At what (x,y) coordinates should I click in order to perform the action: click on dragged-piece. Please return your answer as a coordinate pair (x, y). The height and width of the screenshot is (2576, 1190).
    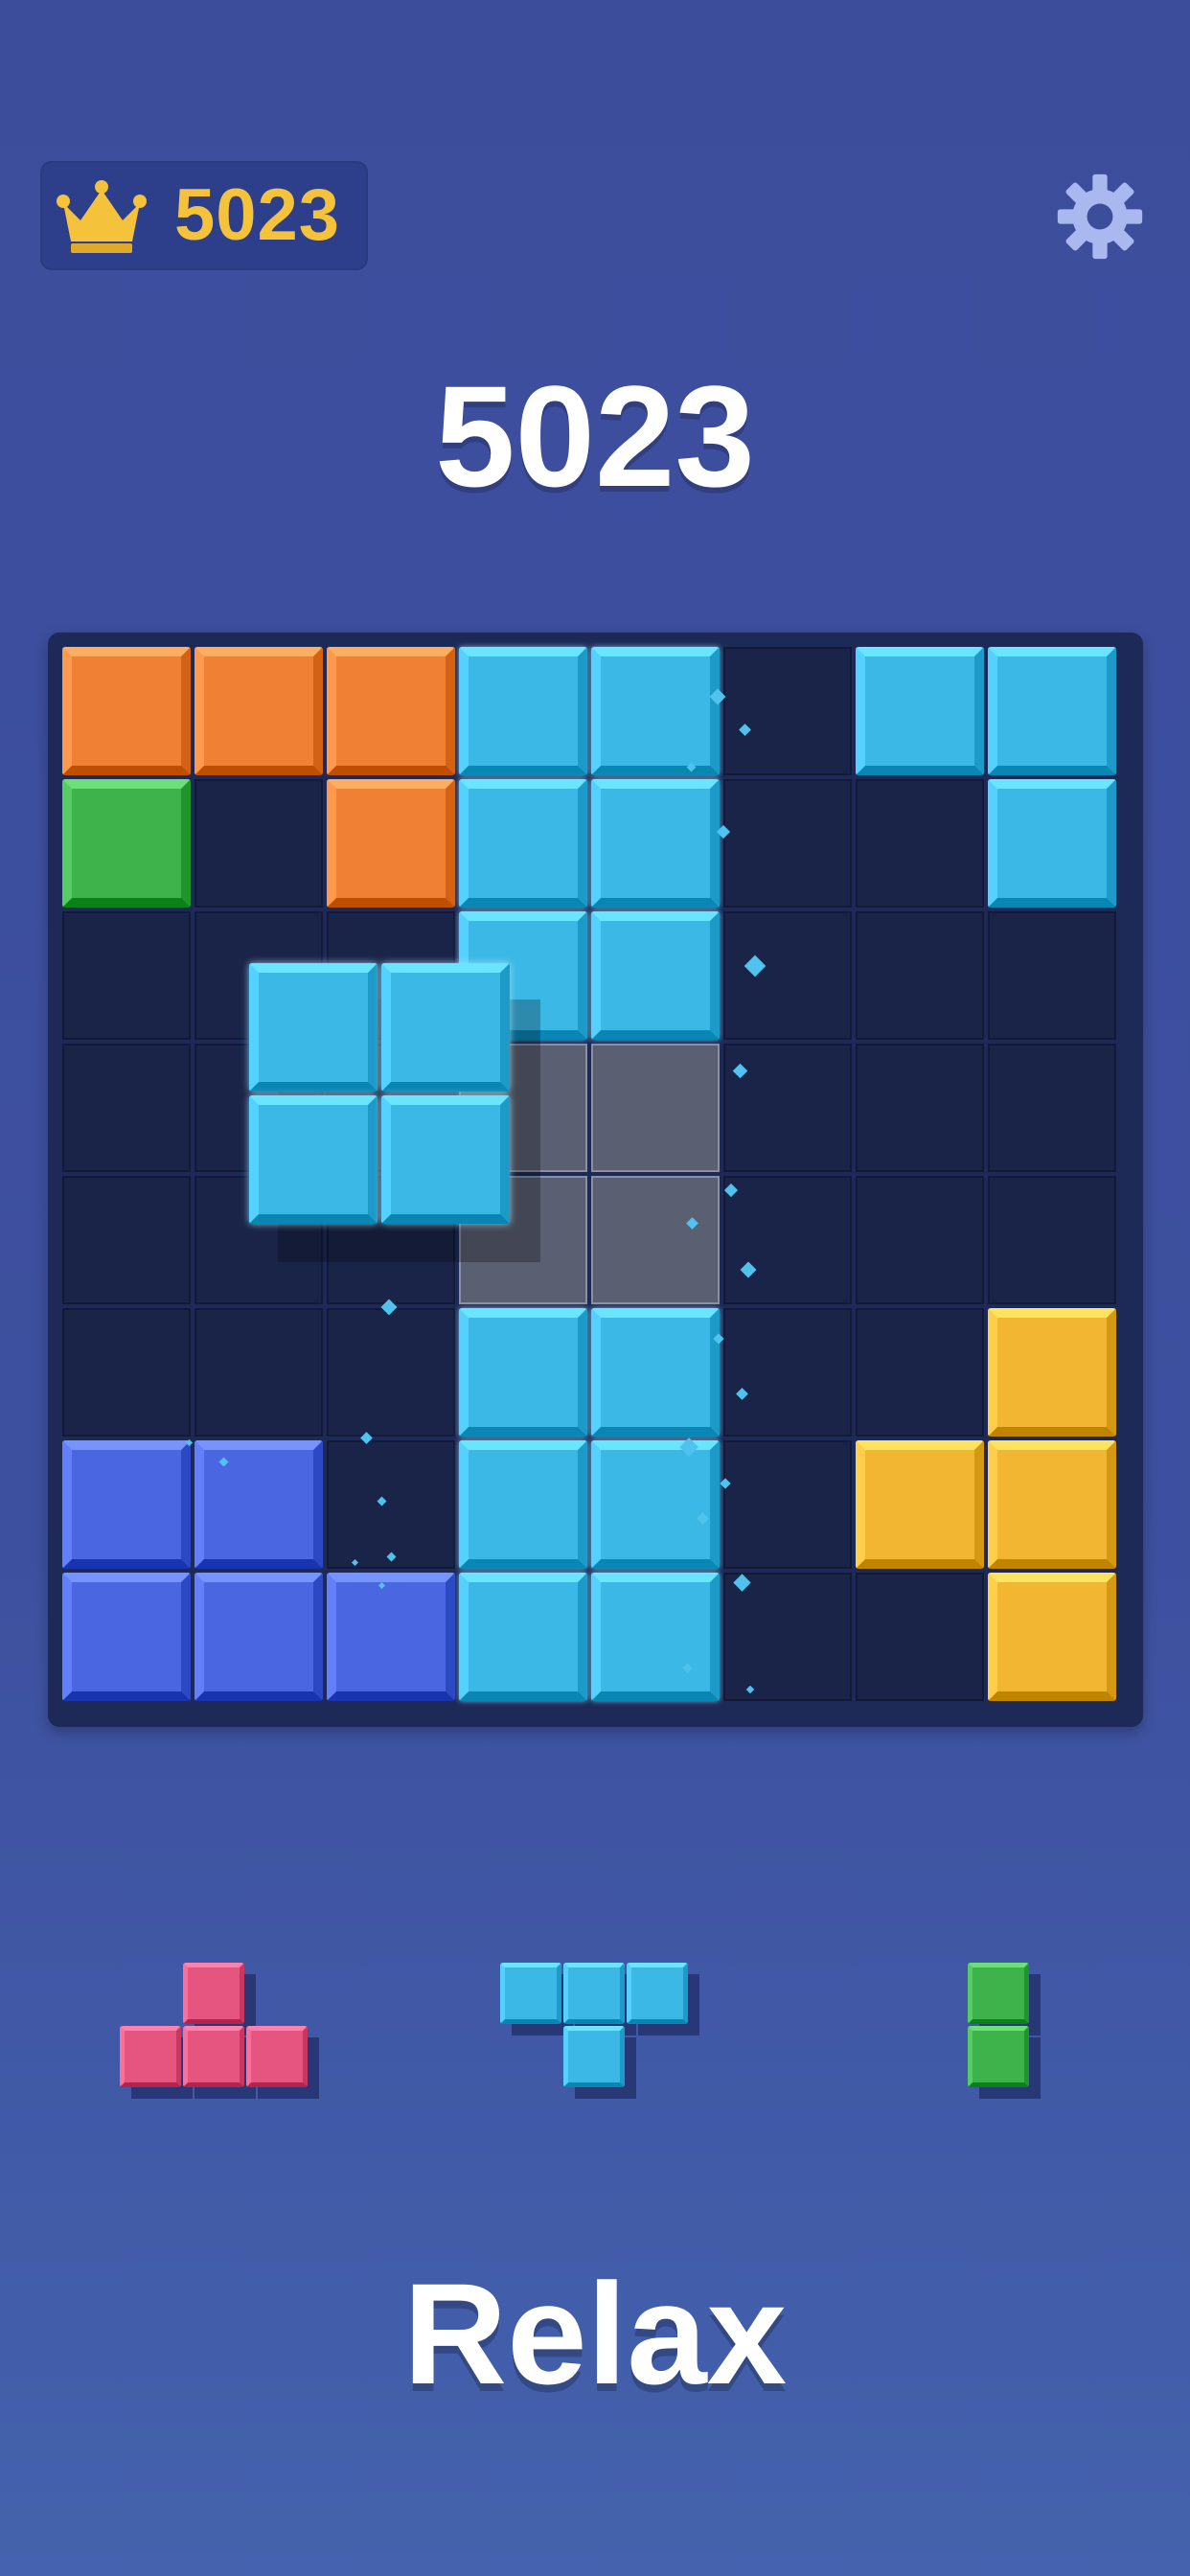
    Looking at the image, I should click on (395, 1112).